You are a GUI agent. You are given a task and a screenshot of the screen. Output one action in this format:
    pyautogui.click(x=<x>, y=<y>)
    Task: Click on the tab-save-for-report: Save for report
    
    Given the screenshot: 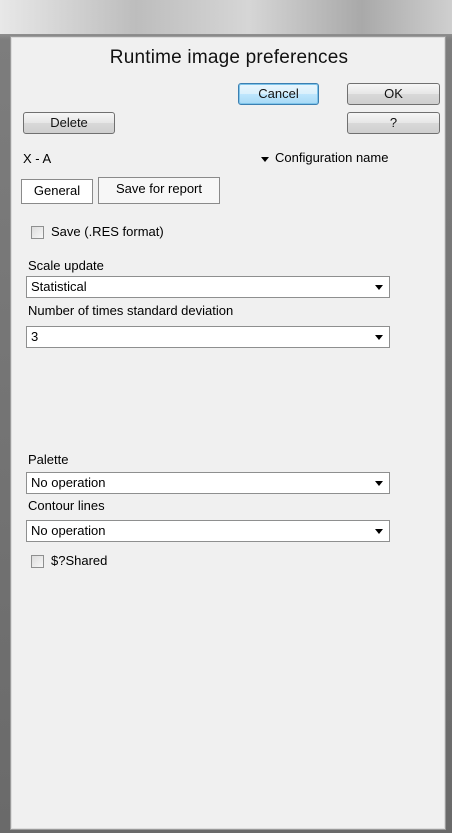 What is the action you would take?
    pyautogui.click(x=159, y=190)
    